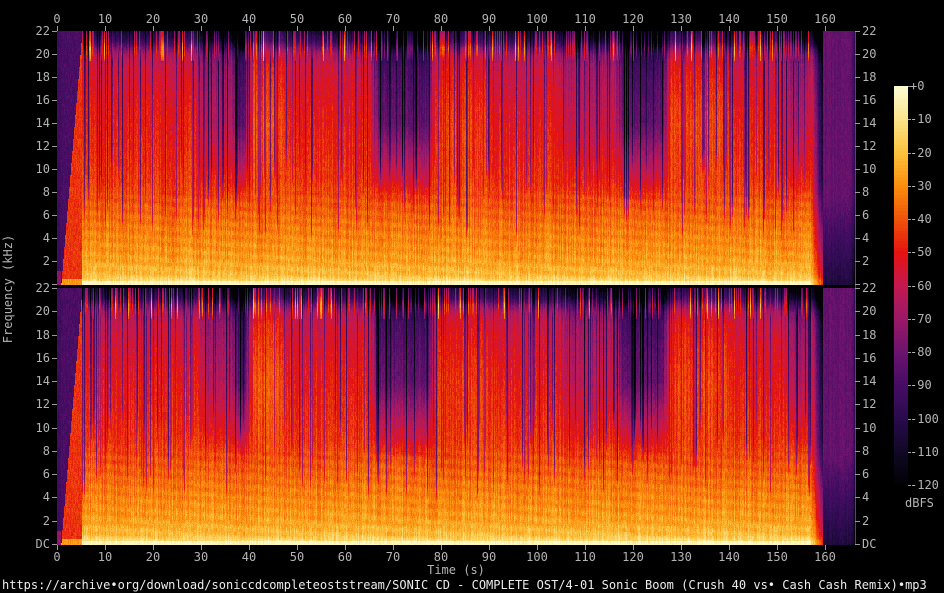 Image resolution: width=944 pixels, height=593 pixels. What do you see at coordinates (456, 570) in the screenshot?
I see `time-axis-label: Time (s)` at bounding box center [456, 570].